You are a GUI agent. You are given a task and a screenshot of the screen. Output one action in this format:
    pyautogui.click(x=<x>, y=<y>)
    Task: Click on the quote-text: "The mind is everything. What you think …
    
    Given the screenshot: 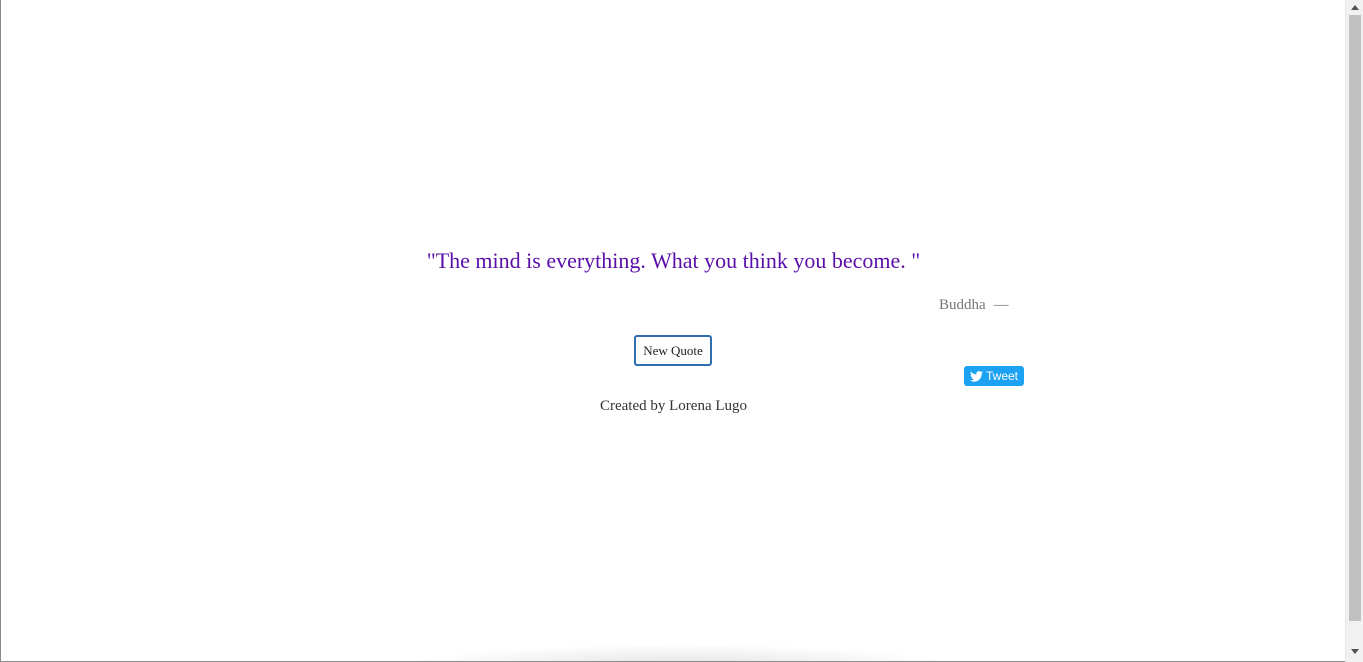 What is the action you would take?
    pyautogui.click(x=673, y=260)
    